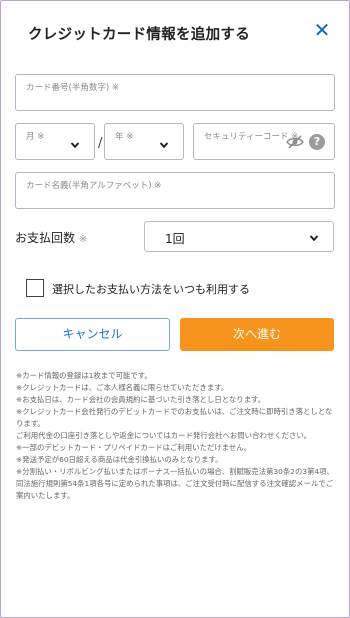  Describe the element at coordinates (317, 142) in the screenshot. I see `help-icon: ?` at that location.